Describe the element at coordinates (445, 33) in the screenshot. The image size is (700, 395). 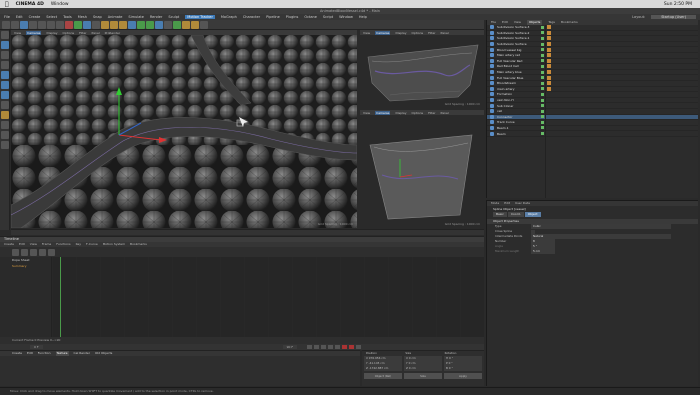
I see `viewport-menu-panel: Panel` at that location.